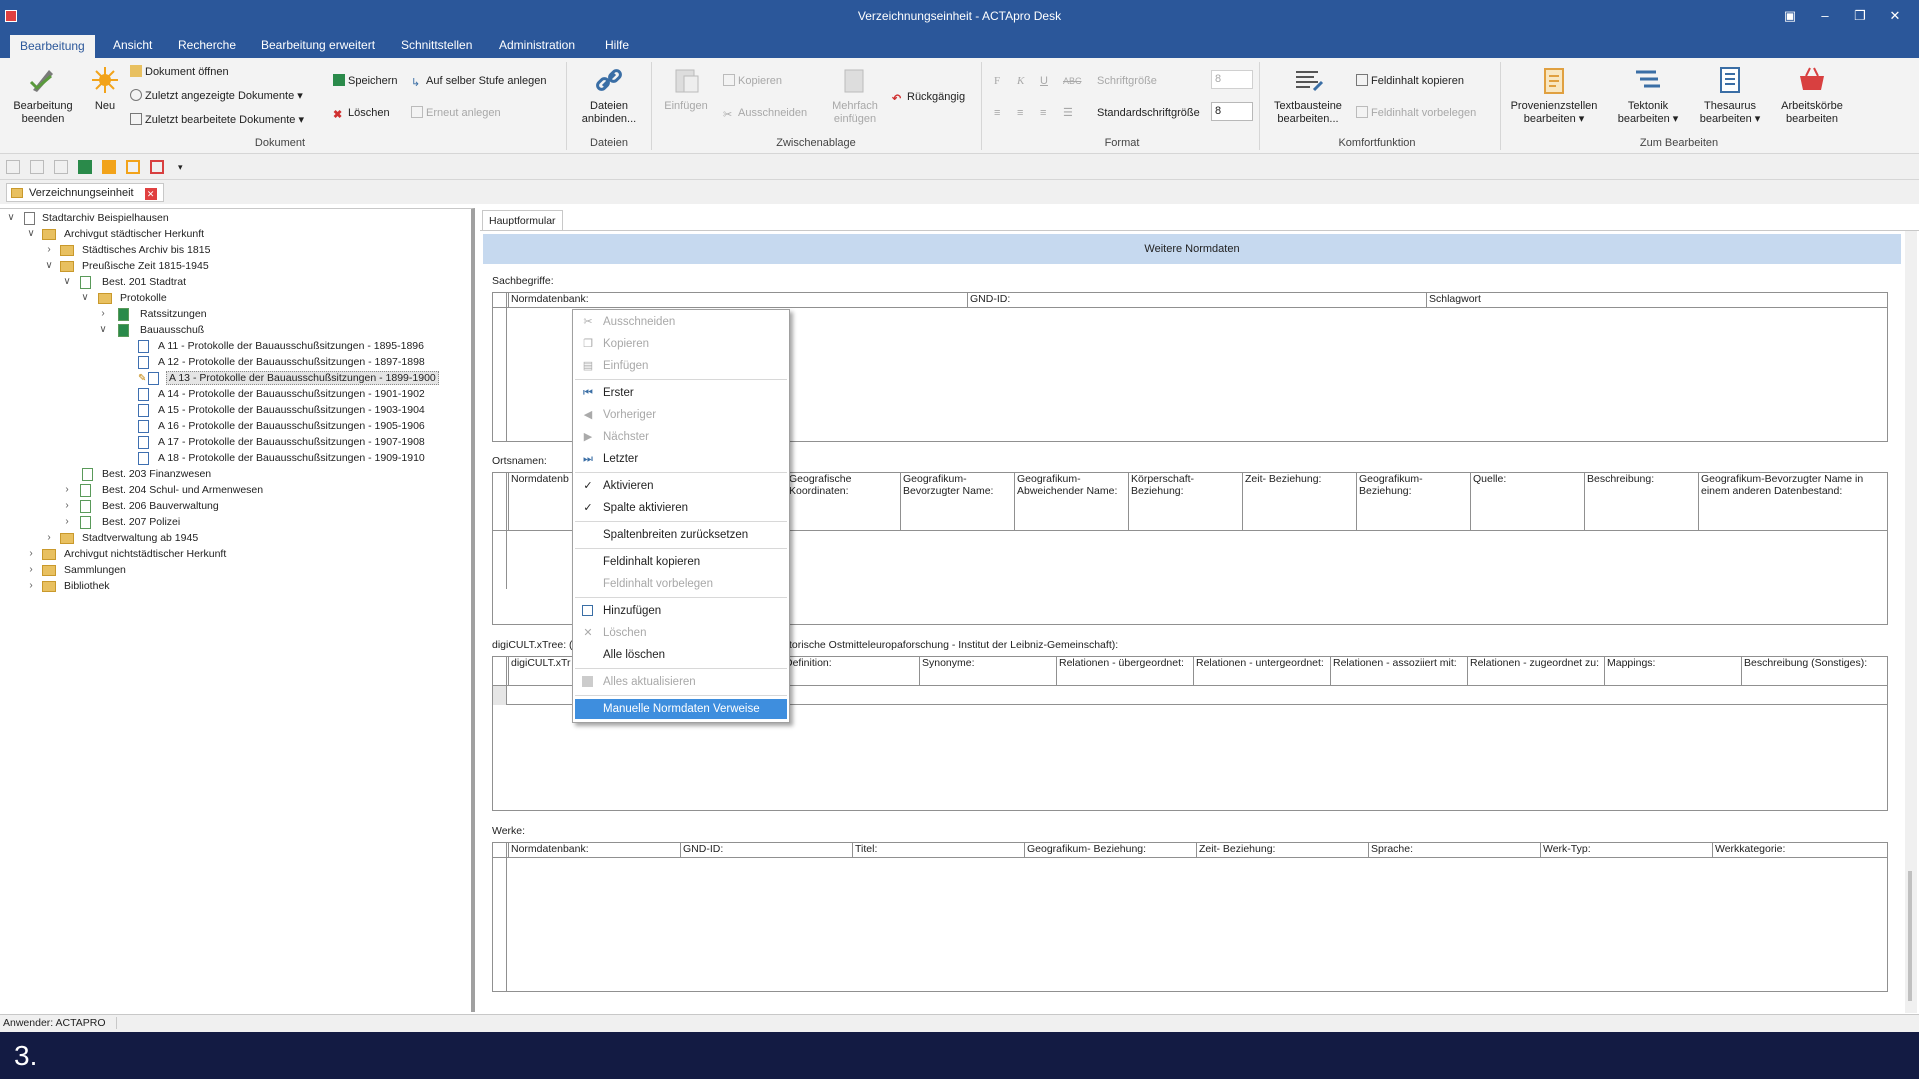  What do you see at coordinates (179, 72) in the screenshot?
I see `dokument-oeffnen-button: Dokument öffnen` at bounding box center [179, 72].